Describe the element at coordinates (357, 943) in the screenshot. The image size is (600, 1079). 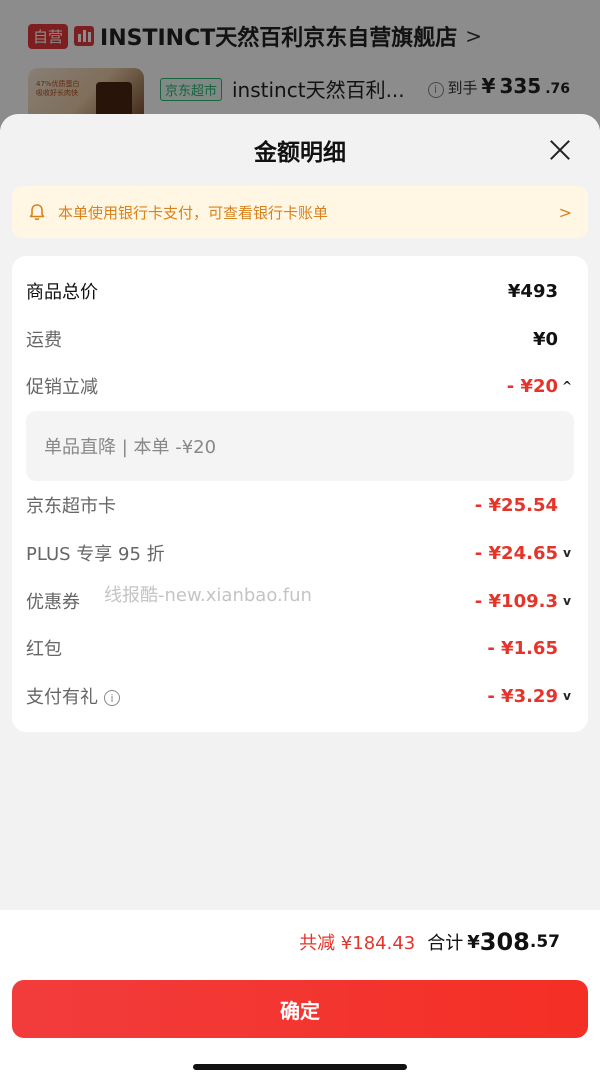
I see `total-saved: 共减 ¥184.43` at that location.